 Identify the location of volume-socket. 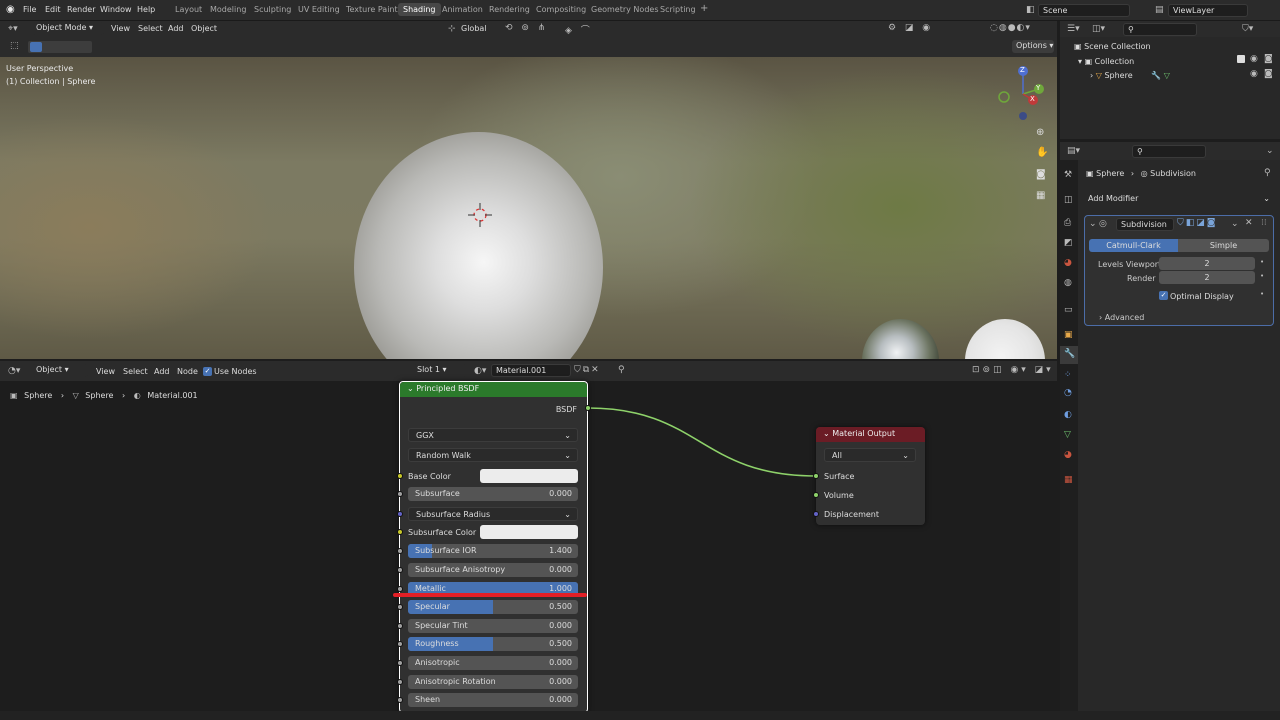
(816, 495).